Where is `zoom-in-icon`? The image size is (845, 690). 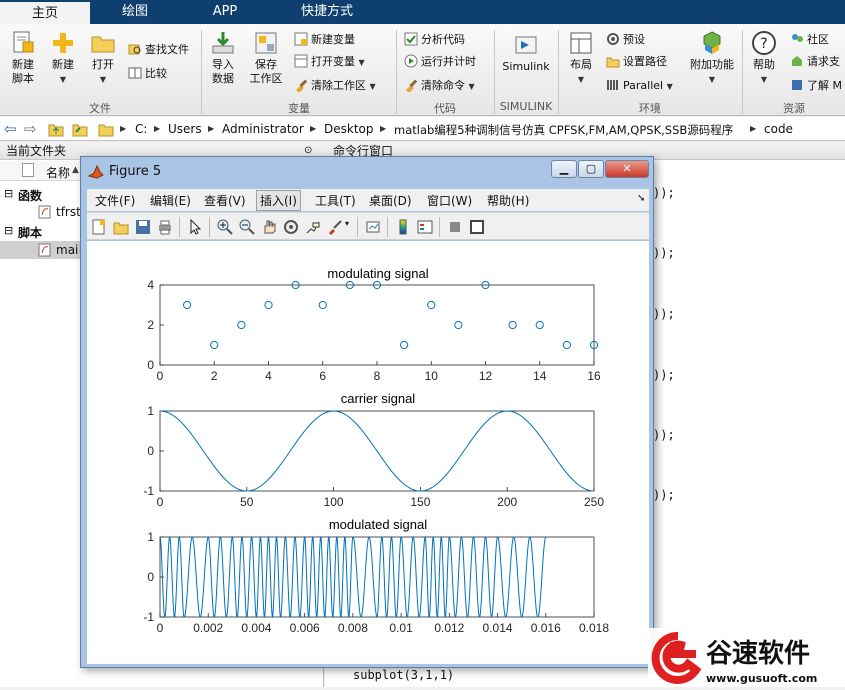 zoom-in-icon is located at coordinates (225, 227).